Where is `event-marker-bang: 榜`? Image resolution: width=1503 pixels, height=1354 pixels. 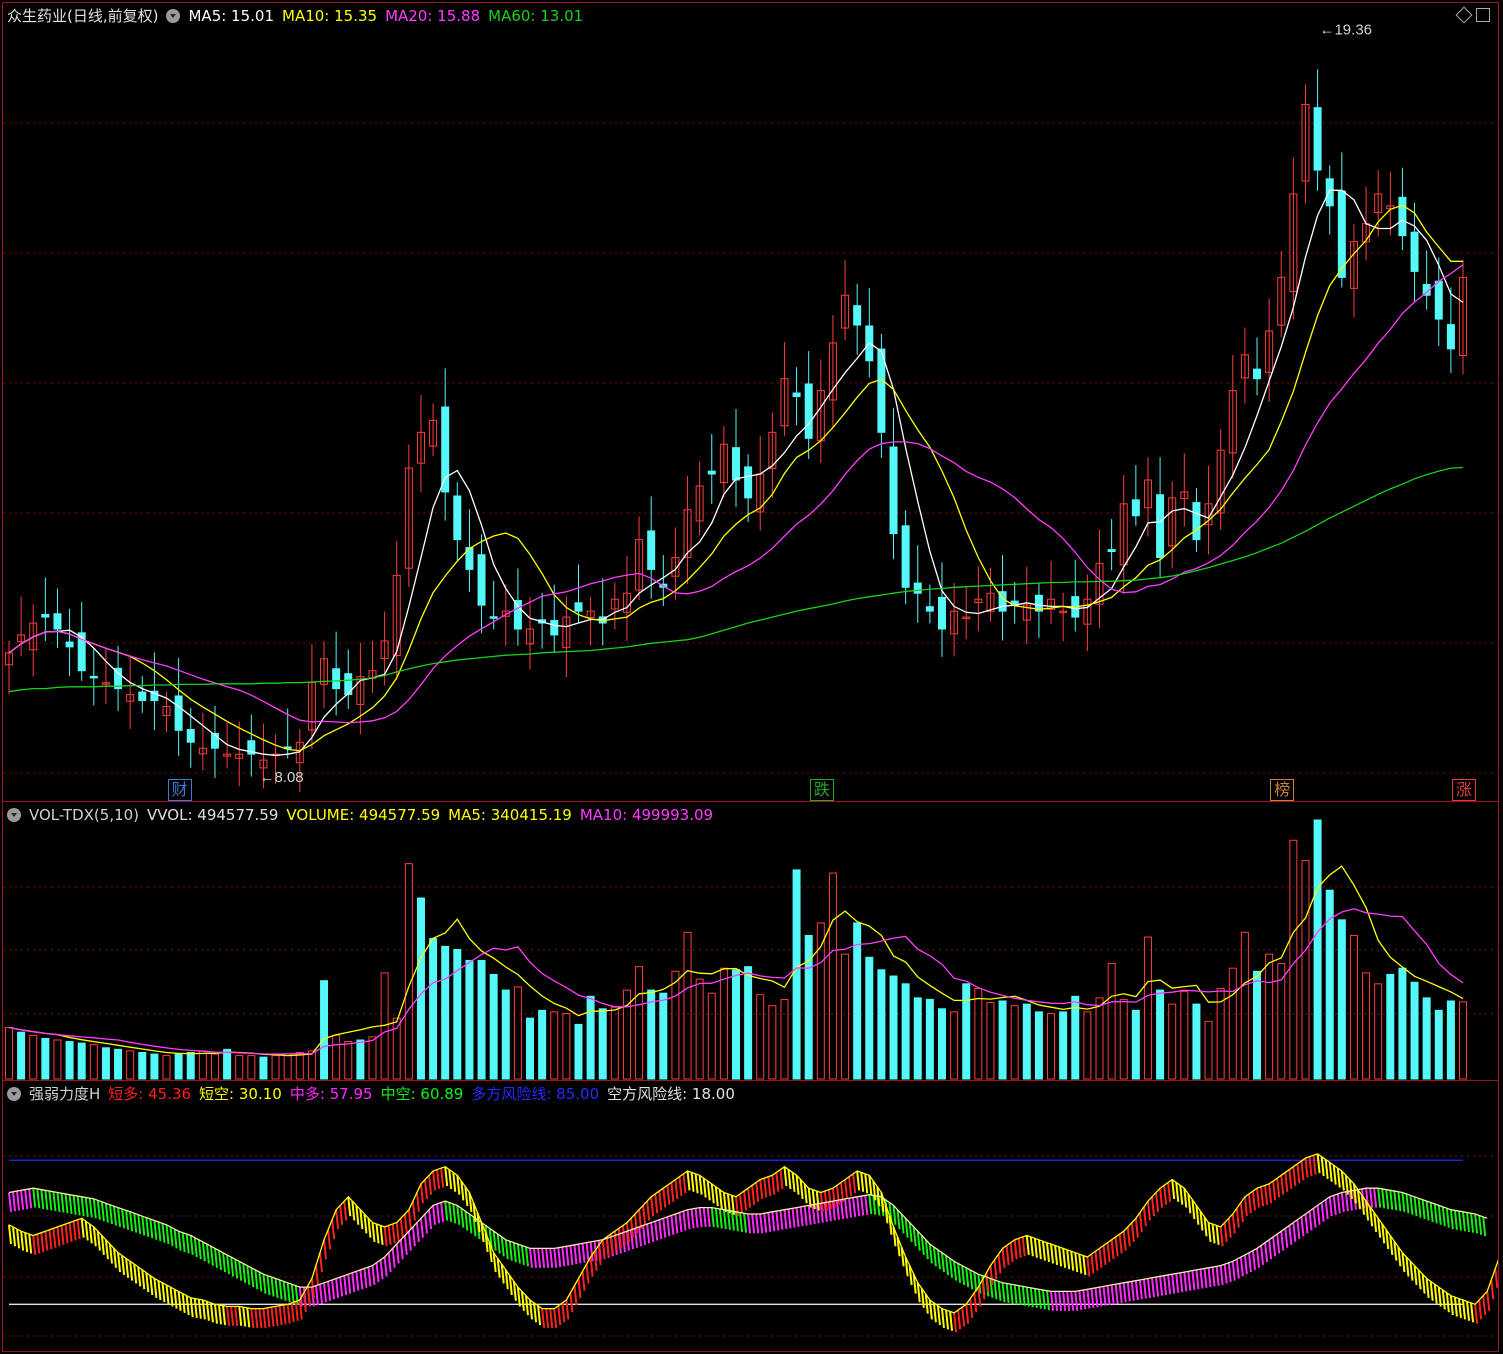 event-marker-bang: 榜 is located at coordinates (1282, 790).